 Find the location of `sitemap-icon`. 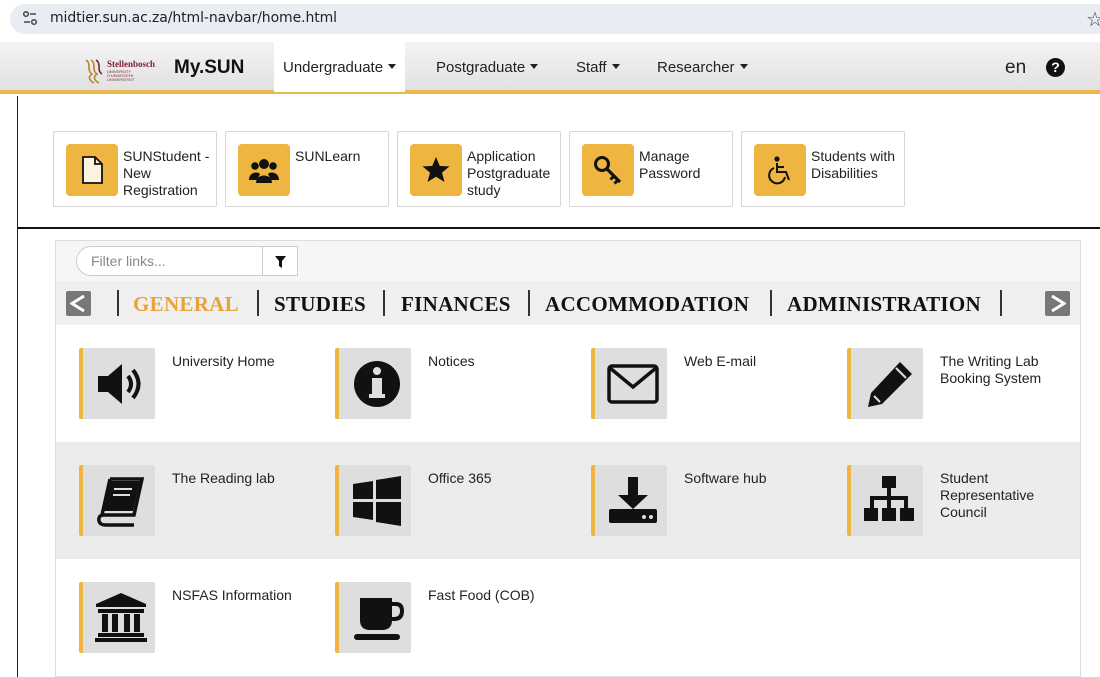

sitemap-icon is located at coordinates (885, 500).